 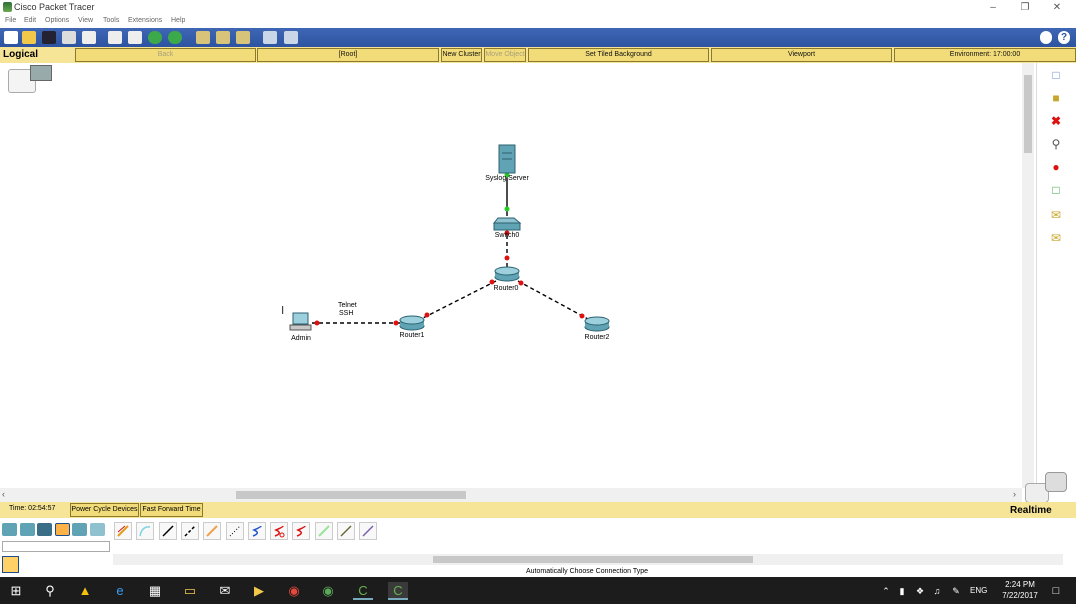 What do you see at coordinates (1056, 167) in the screenshot?
I see `draw-shape-tool-icon: ●` at bounding box center [1056, 167].